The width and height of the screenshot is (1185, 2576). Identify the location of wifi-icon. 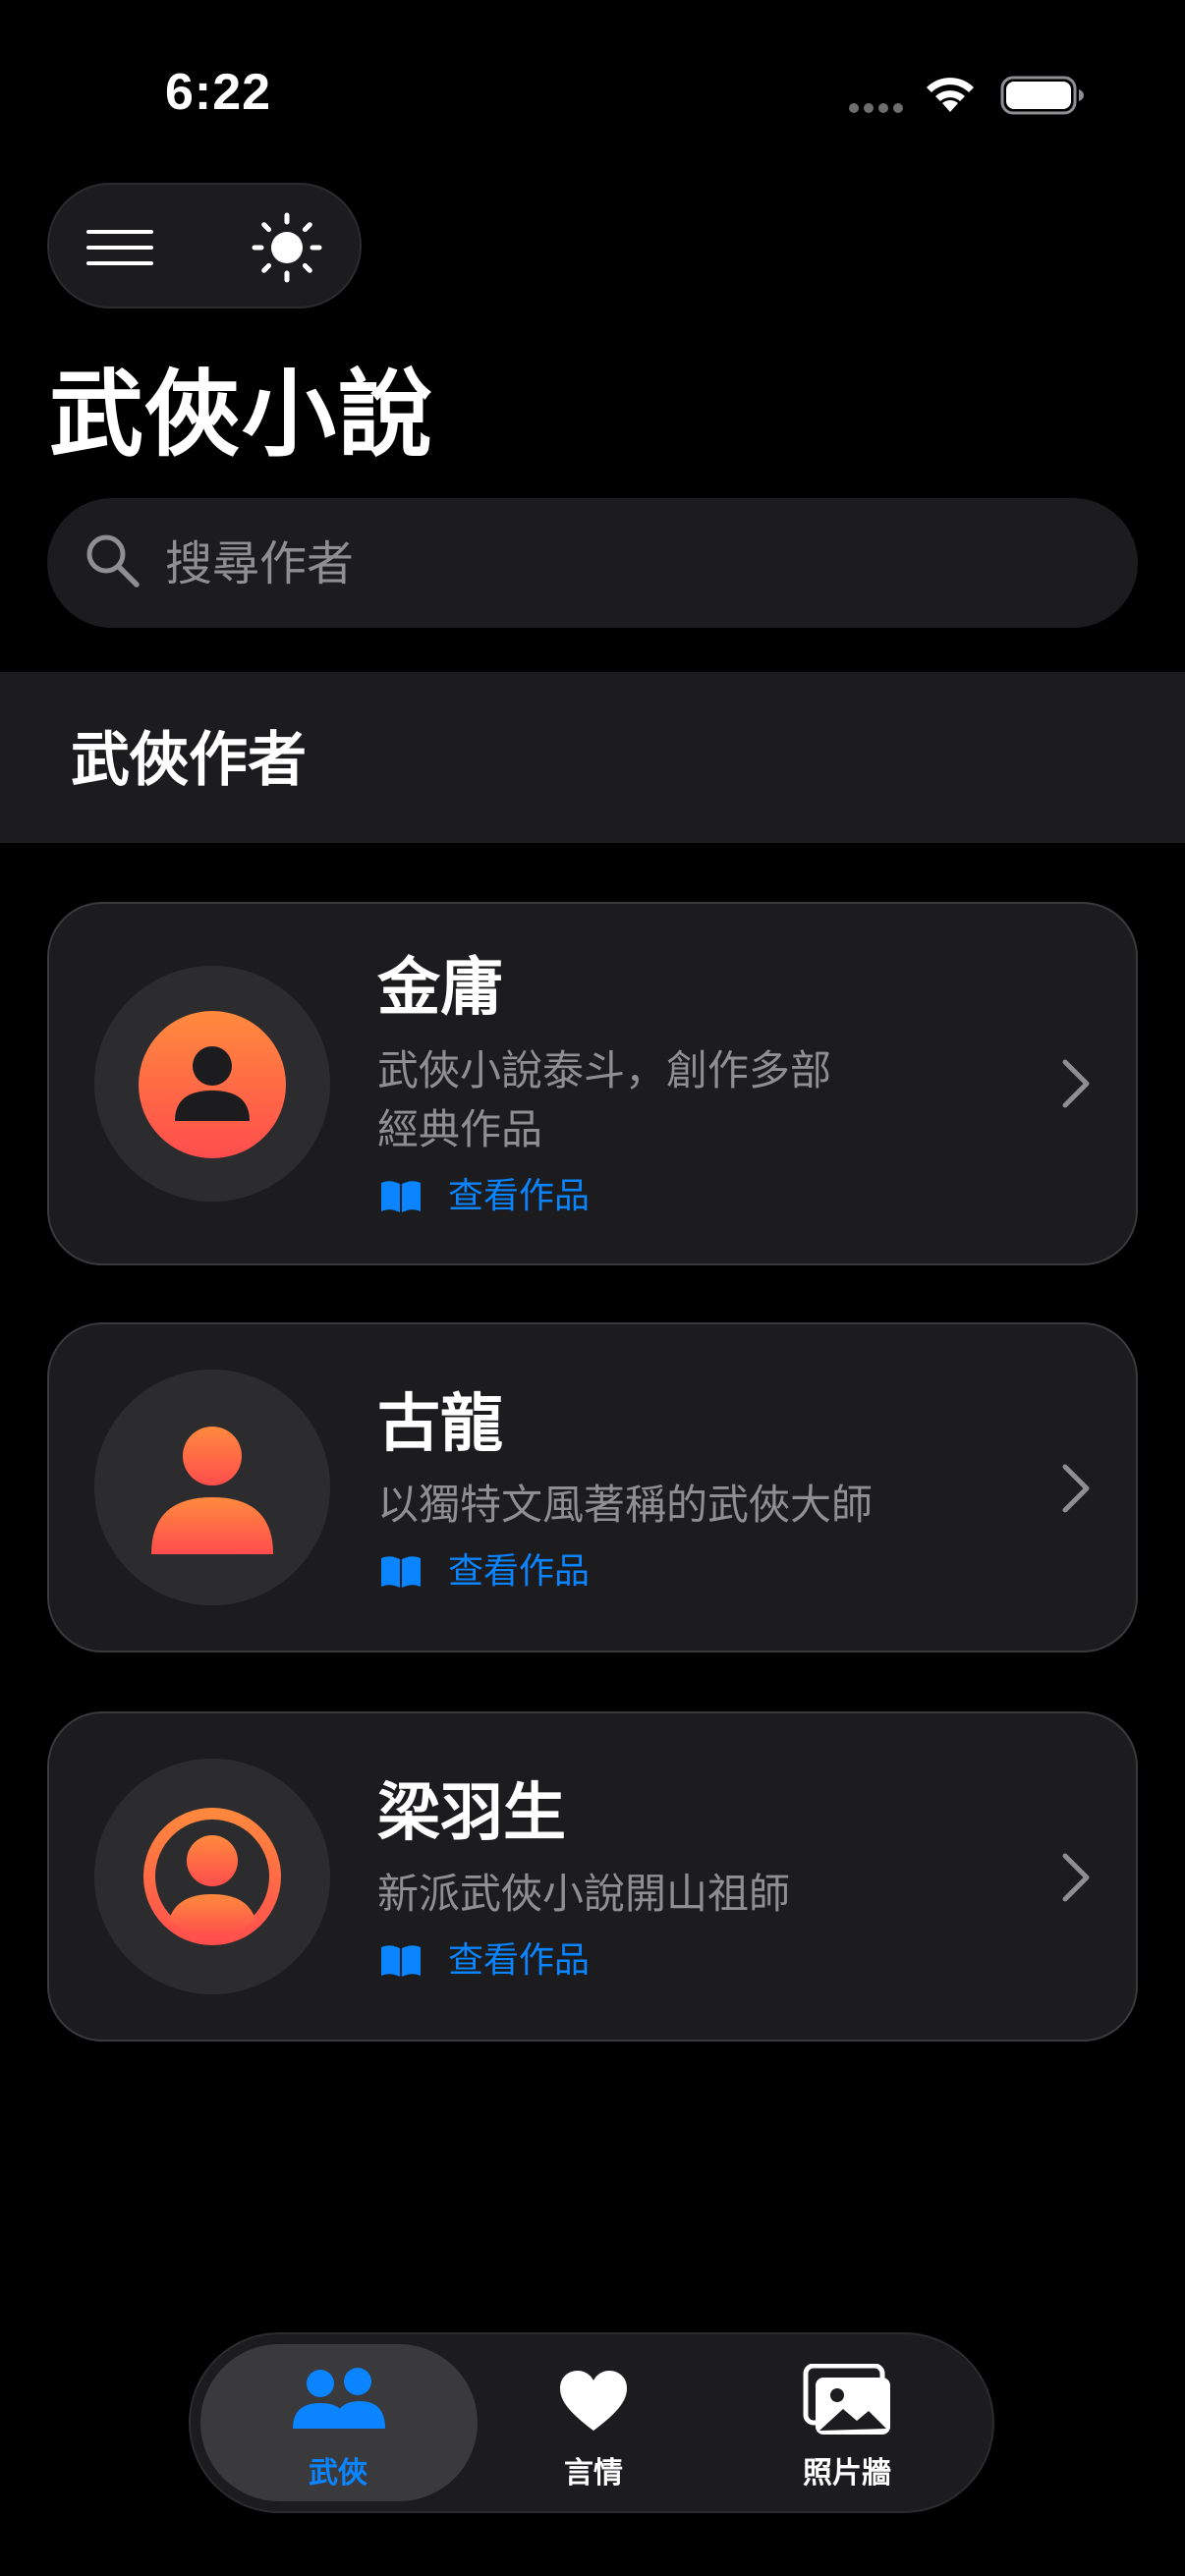
(951, 95).